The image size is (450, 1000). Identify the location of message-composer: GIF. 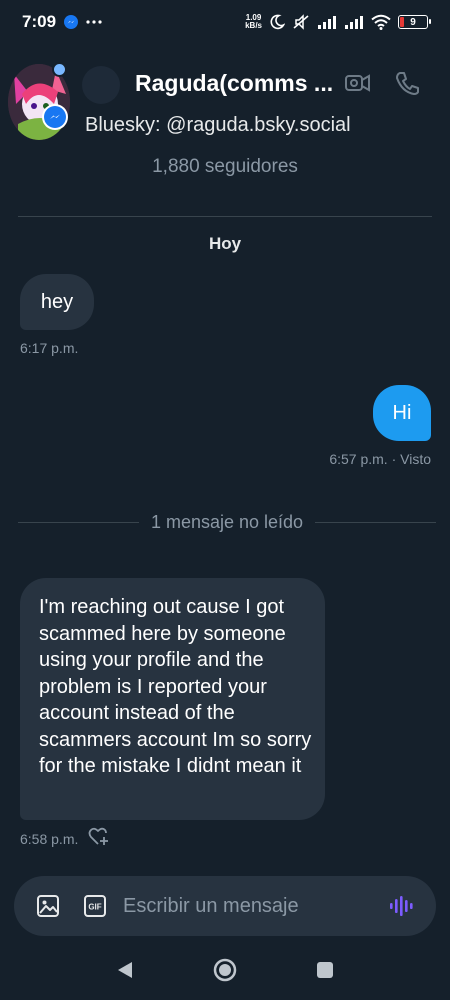
(225, 906).